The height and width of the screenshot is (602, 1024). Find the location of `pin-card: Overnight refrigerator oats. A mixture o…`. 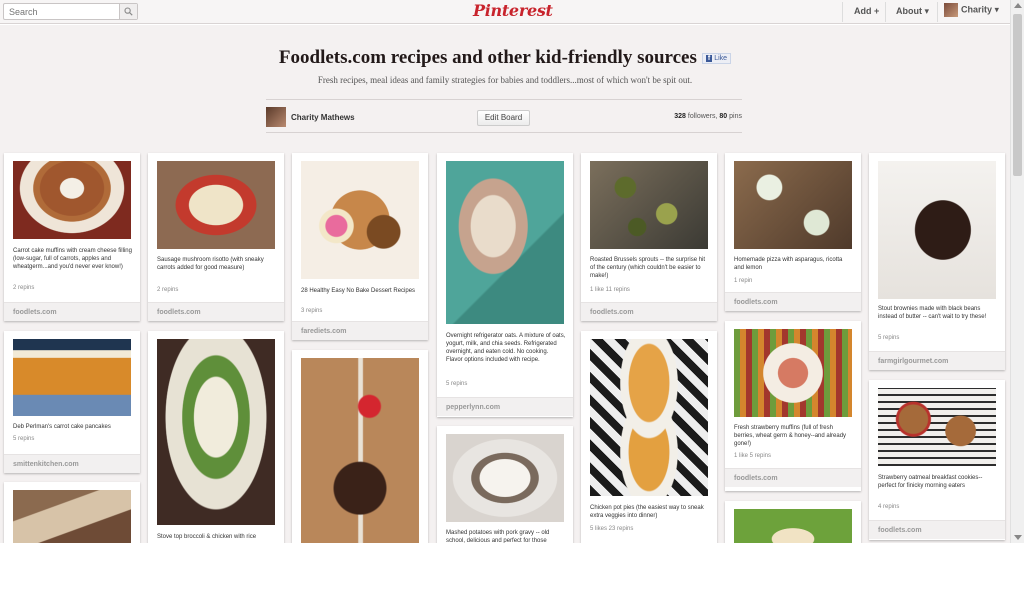

pin-card: Overnight refrigerator oats. A mixture o… is located at coordinates (505, 285).